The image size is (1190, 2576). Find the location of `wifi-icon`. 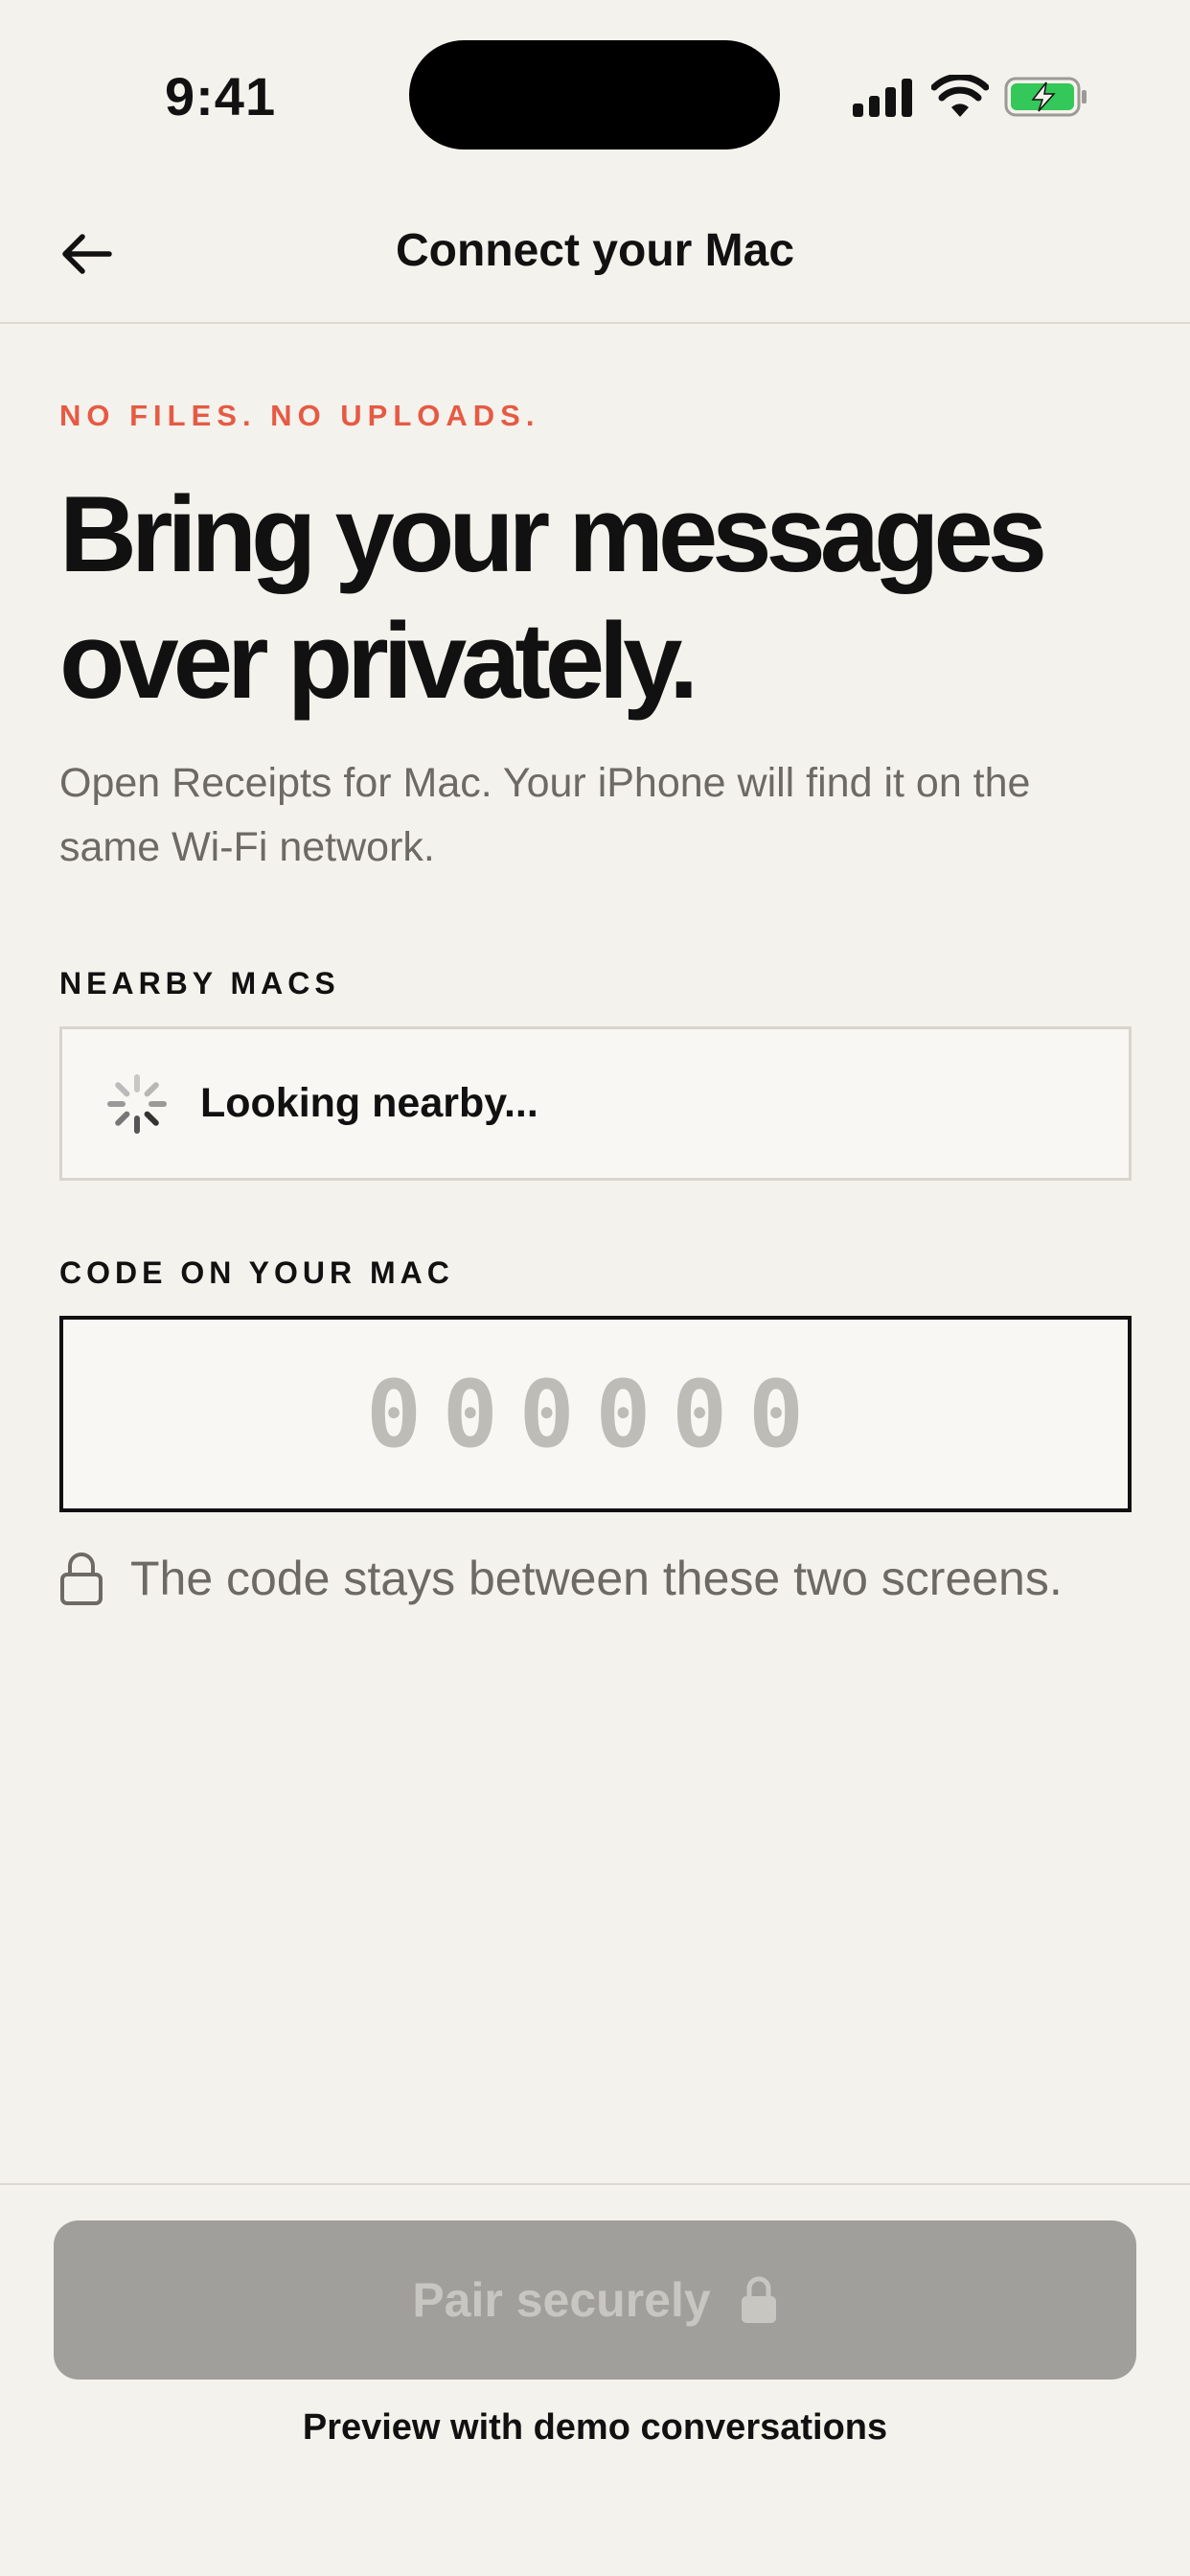

wifi-icon is located at coordinates (960, 96).